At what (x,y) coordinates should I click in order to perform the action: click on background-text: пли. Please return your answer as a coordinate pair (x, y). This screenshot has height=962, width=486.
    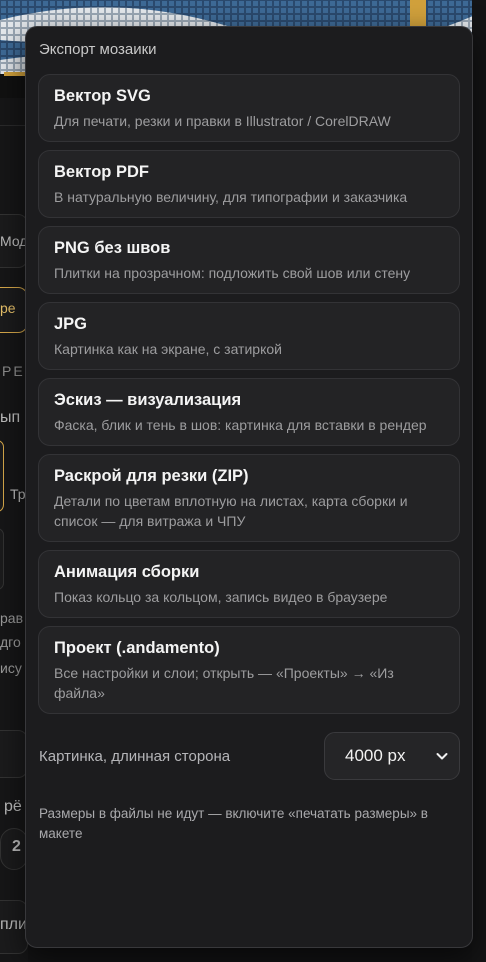
    Looking at the image, I should click on (13, 924).